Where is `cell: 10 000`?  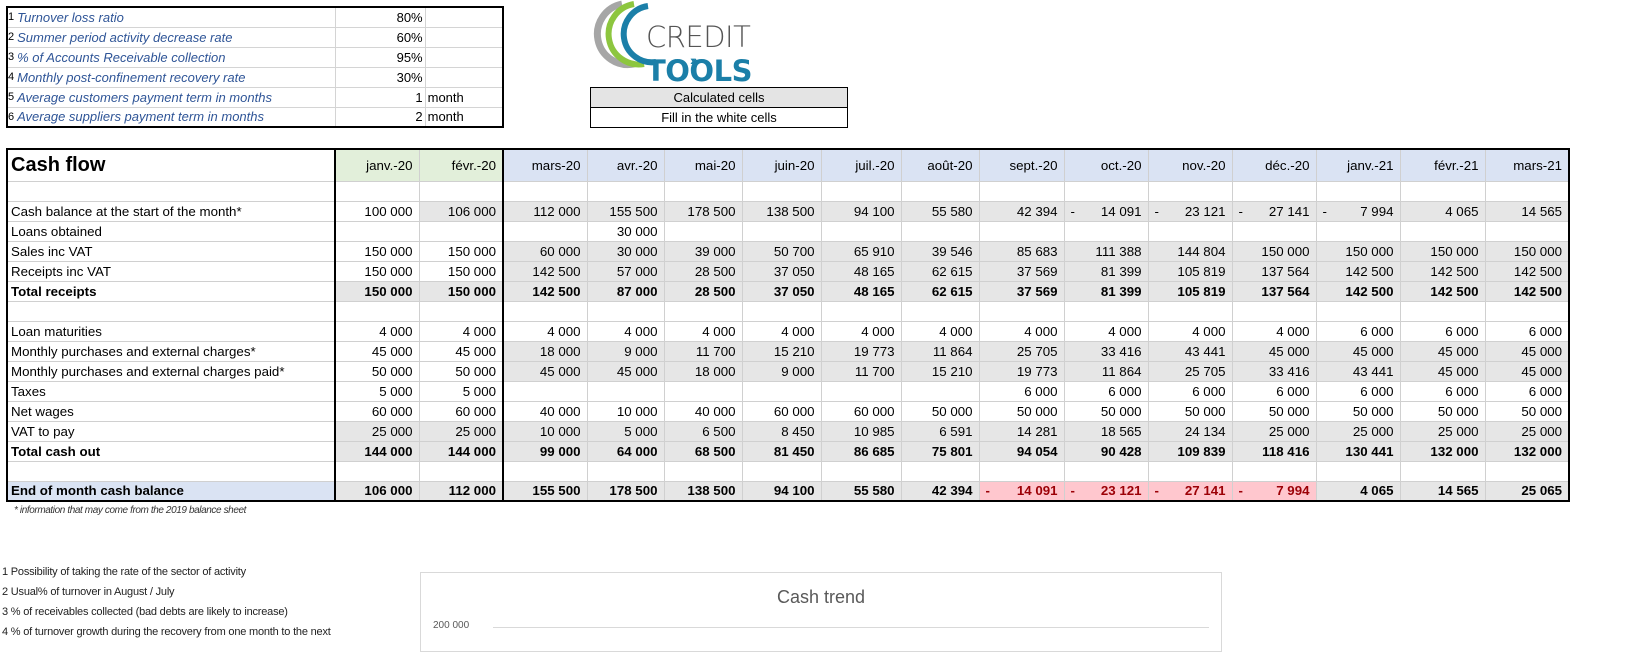
cell: 10 000 is located at coordinates (626, 411).